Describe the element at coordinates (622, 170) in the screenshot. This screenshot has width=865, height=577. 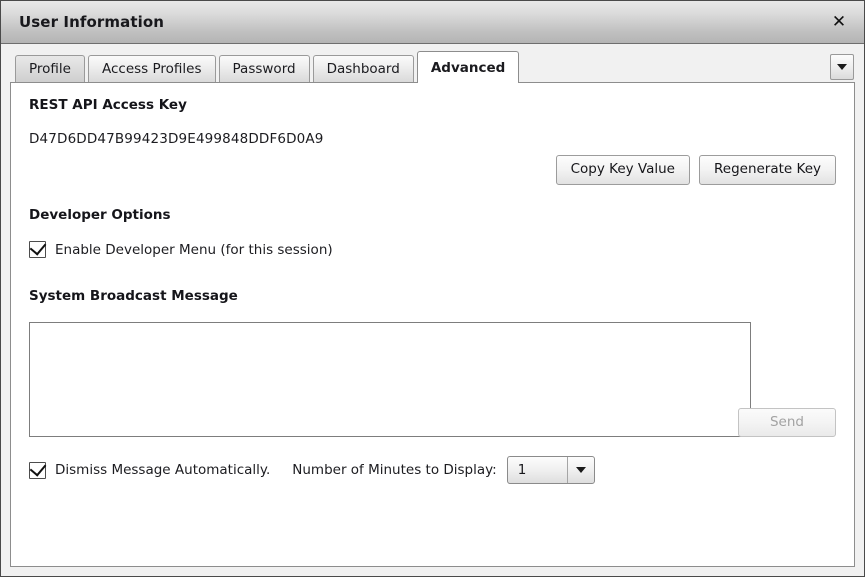
I see `copy-key-value-button: Copy Key Value` at that location.